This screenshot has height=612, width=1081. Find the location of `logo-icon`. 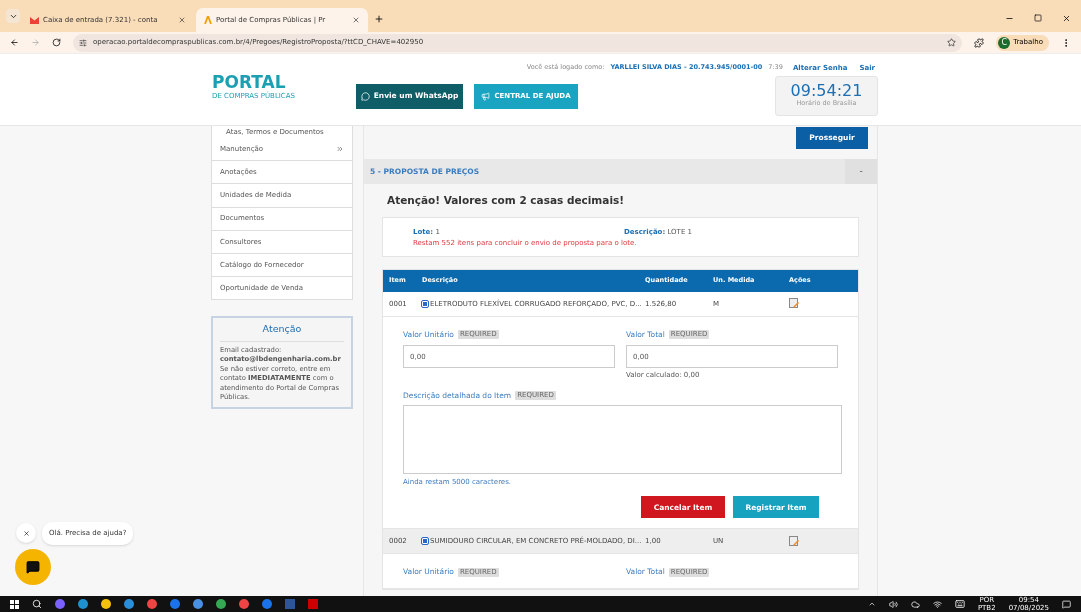

logo-icon is located at coordinates (208, 20).